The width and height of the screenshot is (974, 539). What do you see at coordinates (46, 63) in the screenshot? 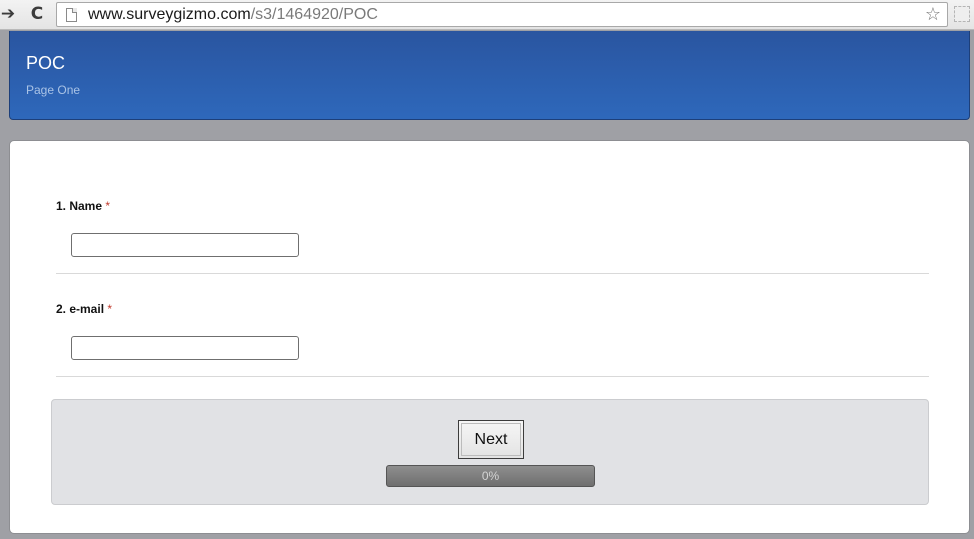
I see `survey-title: POC` at bounding box center [46, 63].